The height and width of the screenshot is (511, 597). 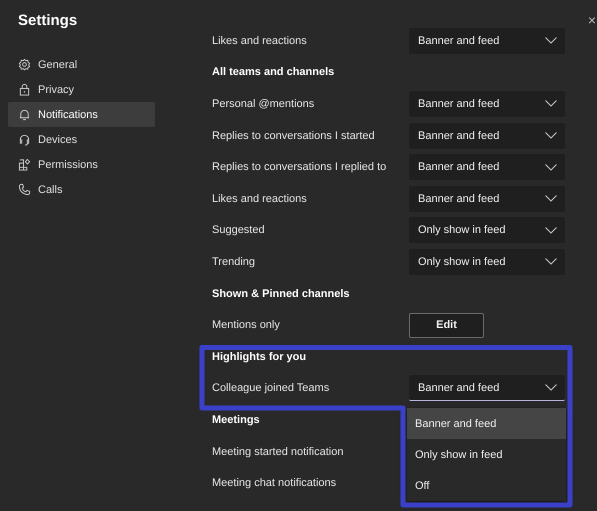 I want to click on headset-icon, so click(x=24, y=139).